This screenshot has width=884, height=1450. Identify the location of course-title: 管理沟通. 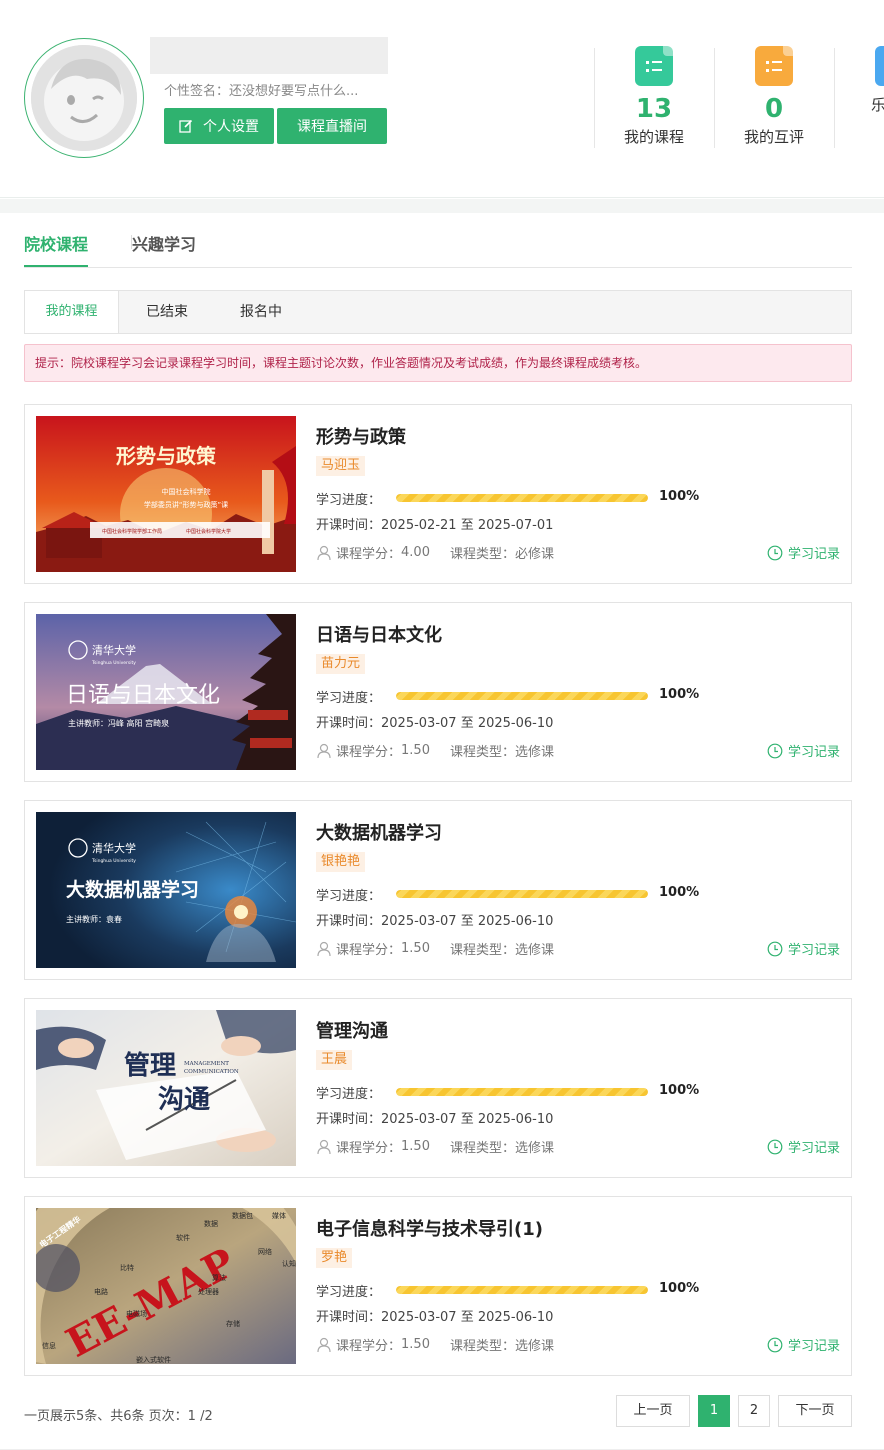
(352, 1030).